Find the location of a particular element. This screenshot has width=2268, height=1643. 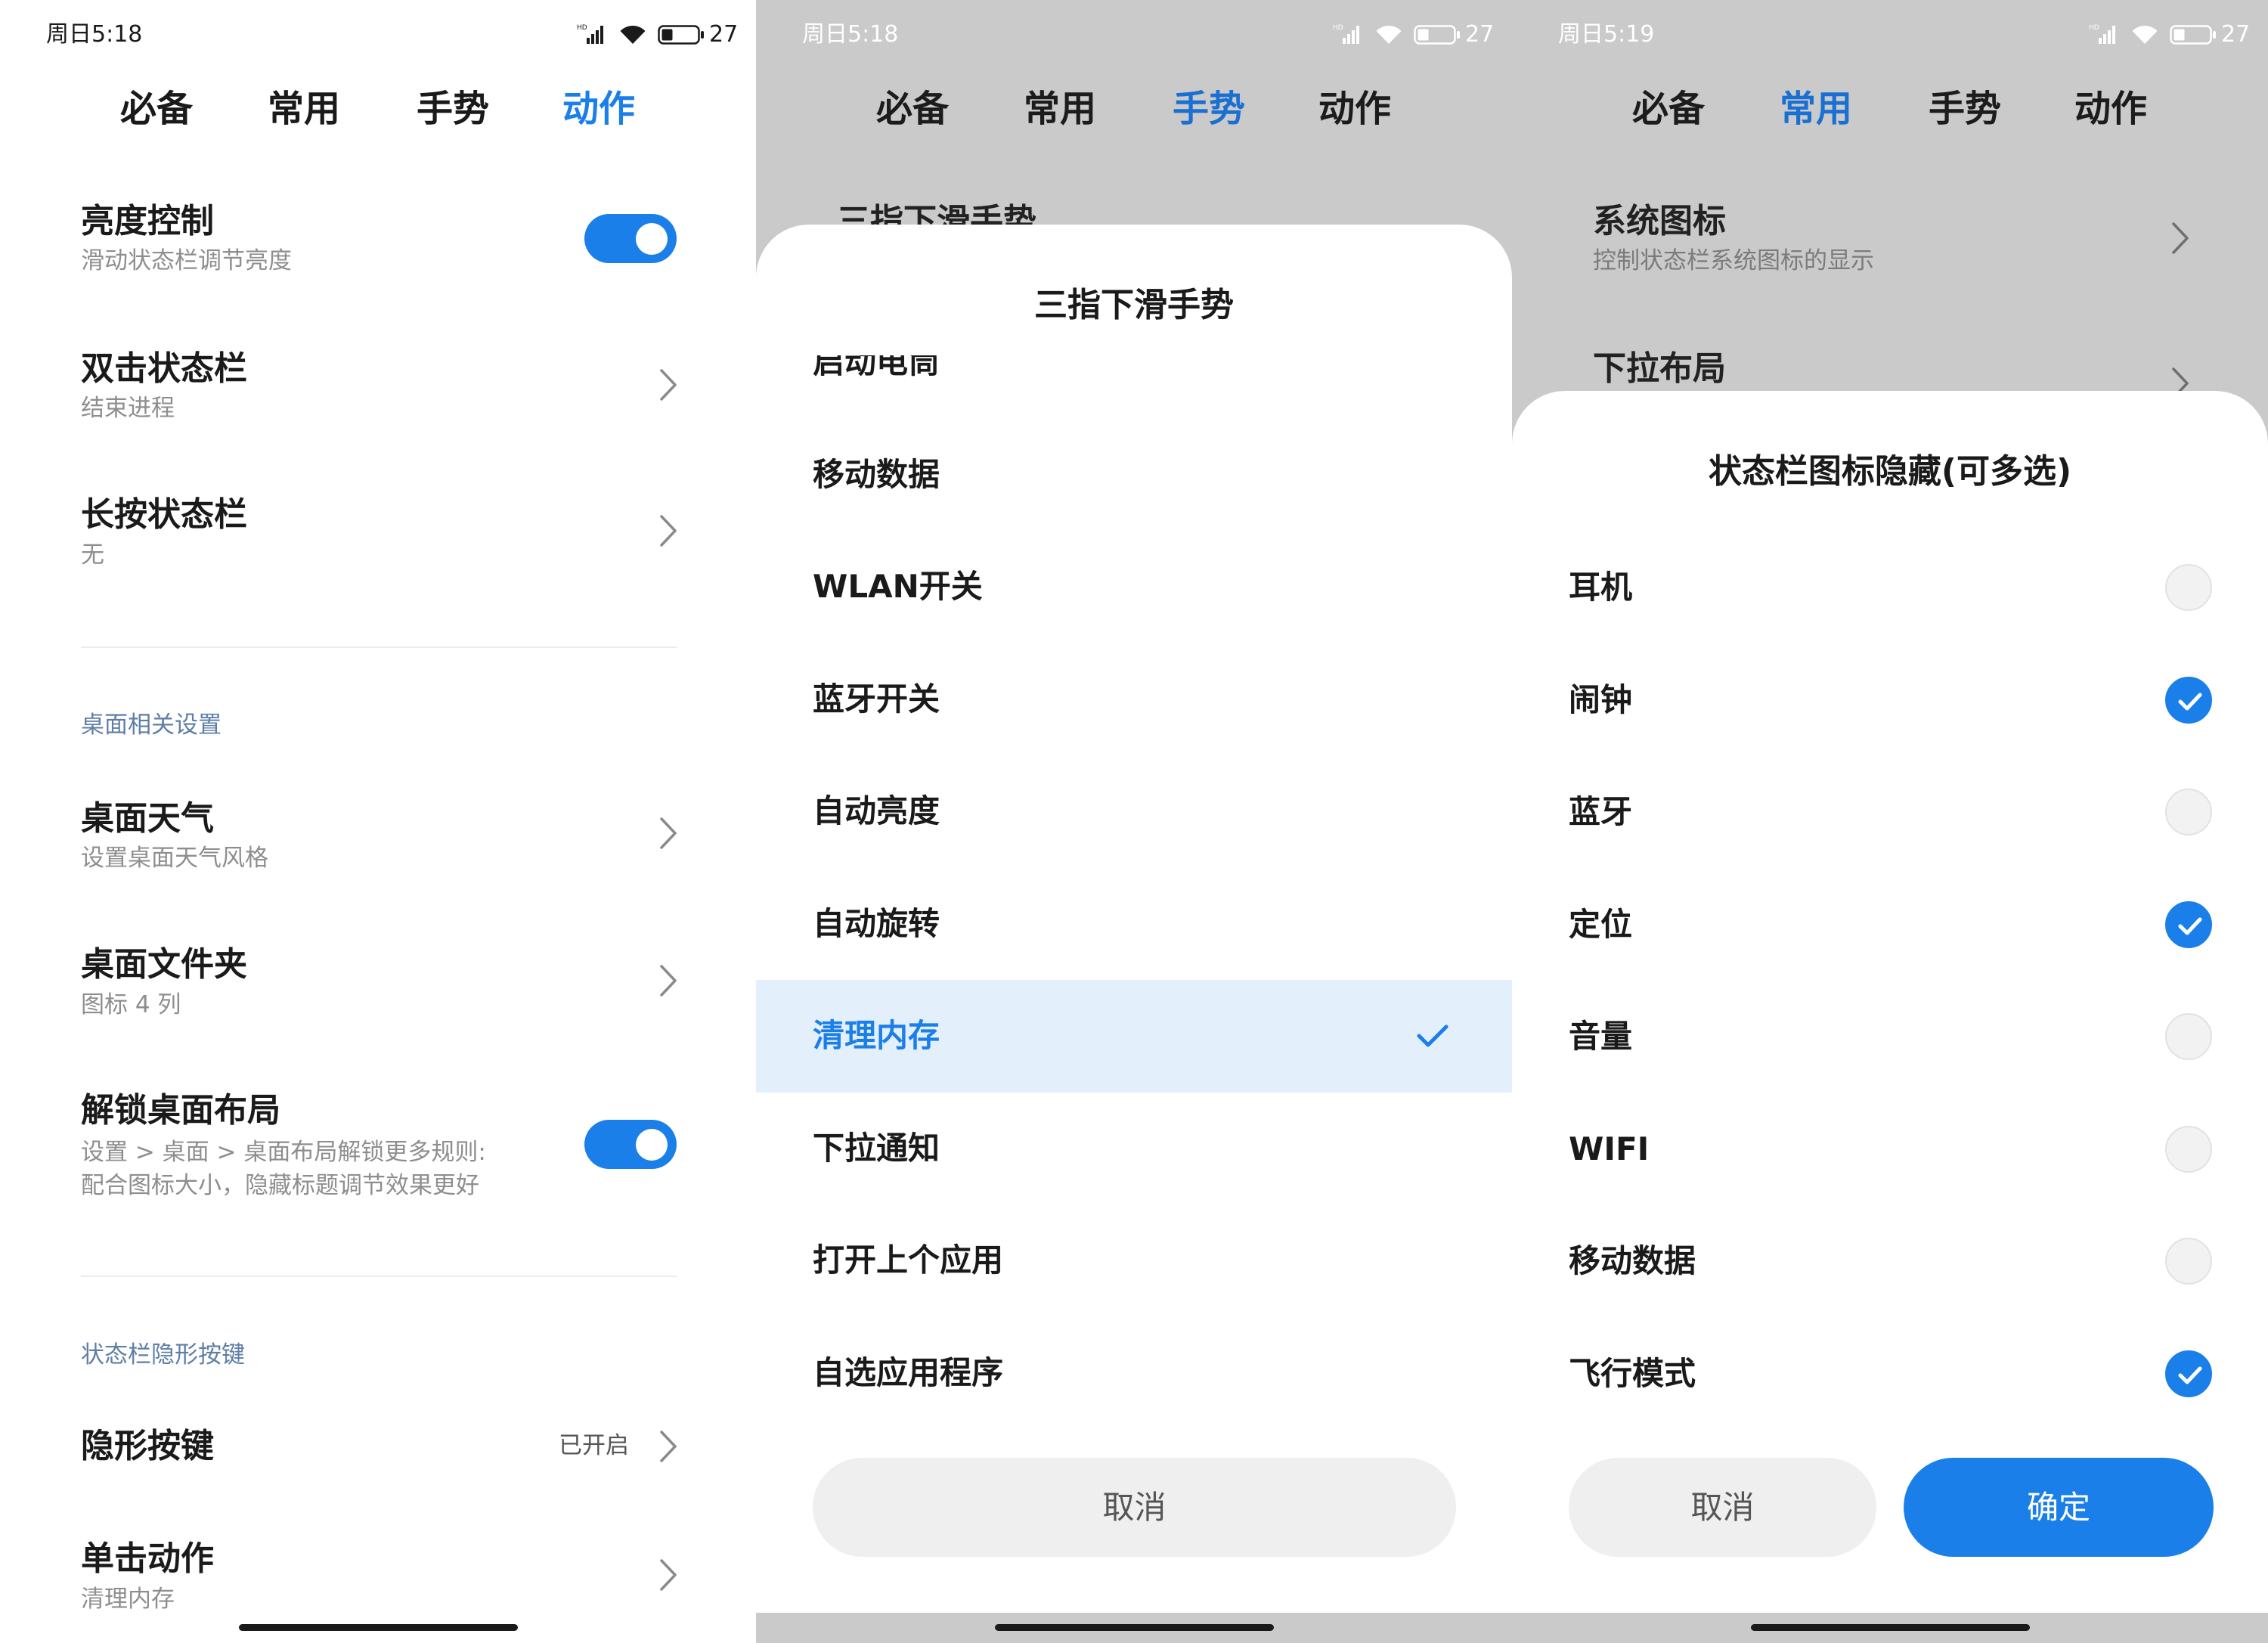

icon-option-alarm: 闹钟 is located at coordinates (1890, 700).